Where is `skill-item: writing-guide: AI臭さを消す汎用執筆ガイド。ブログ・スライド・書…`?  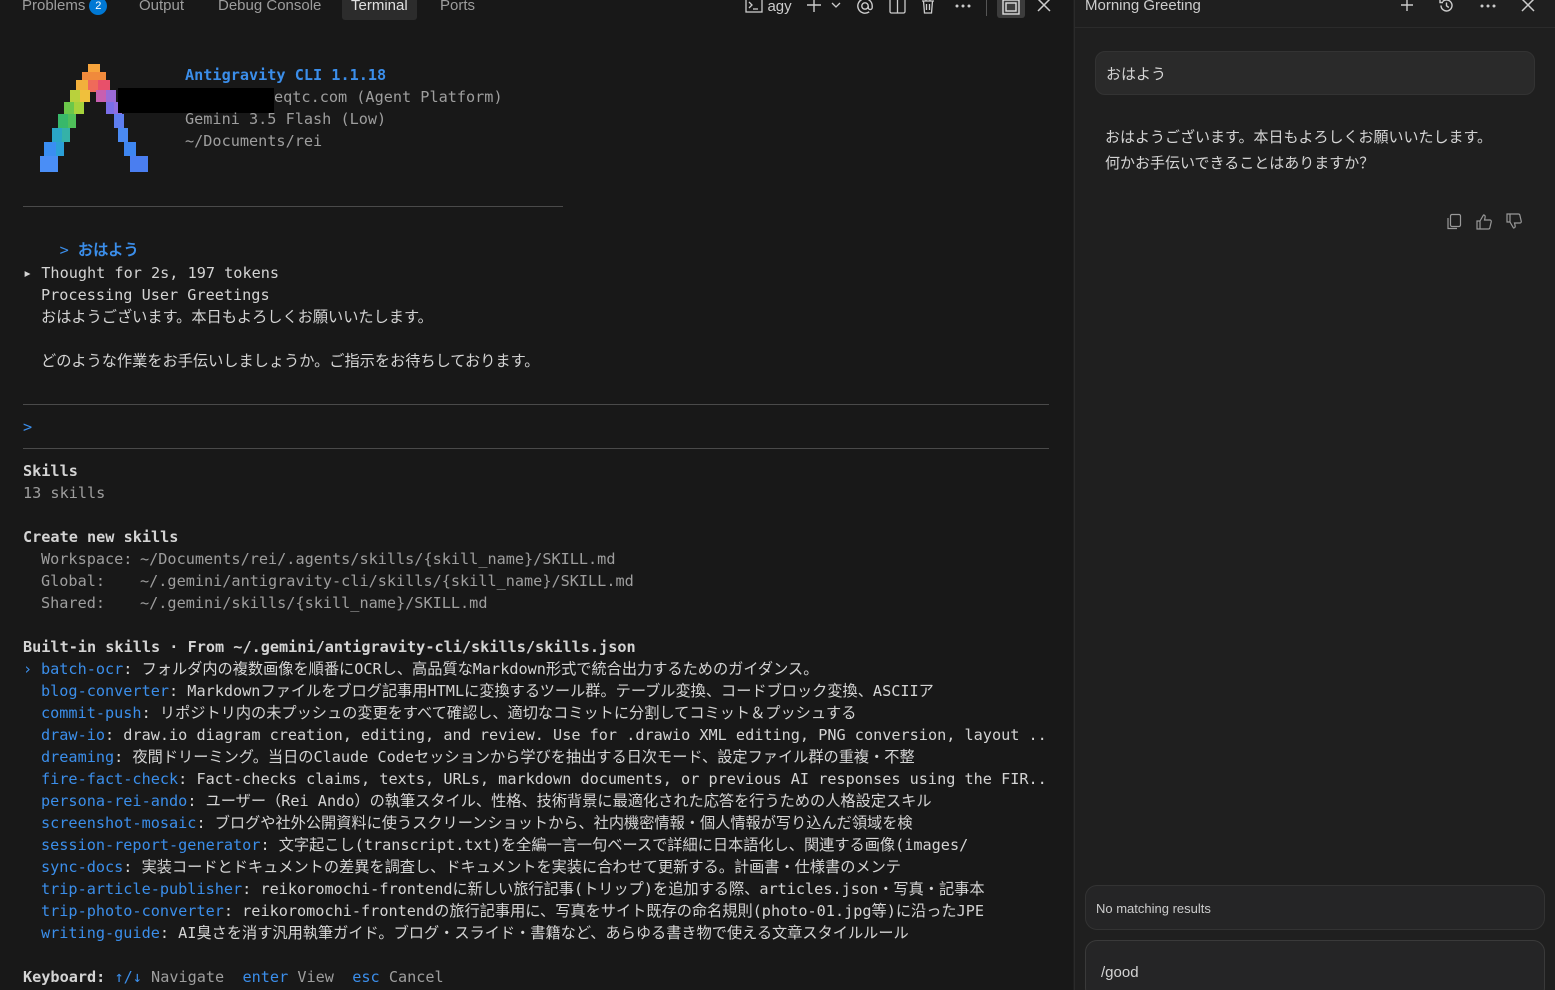
skill-item: writing-guide: AI臭さを消す汎用執筆ガイド。ブログ・スライド・書… is located at coordinates (545, 933).